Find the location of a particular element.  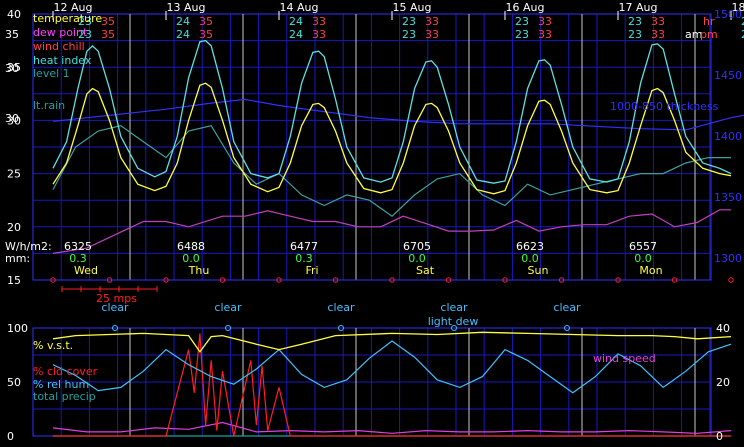

day-label: 17 Aug is located at coordinates (638, 7).